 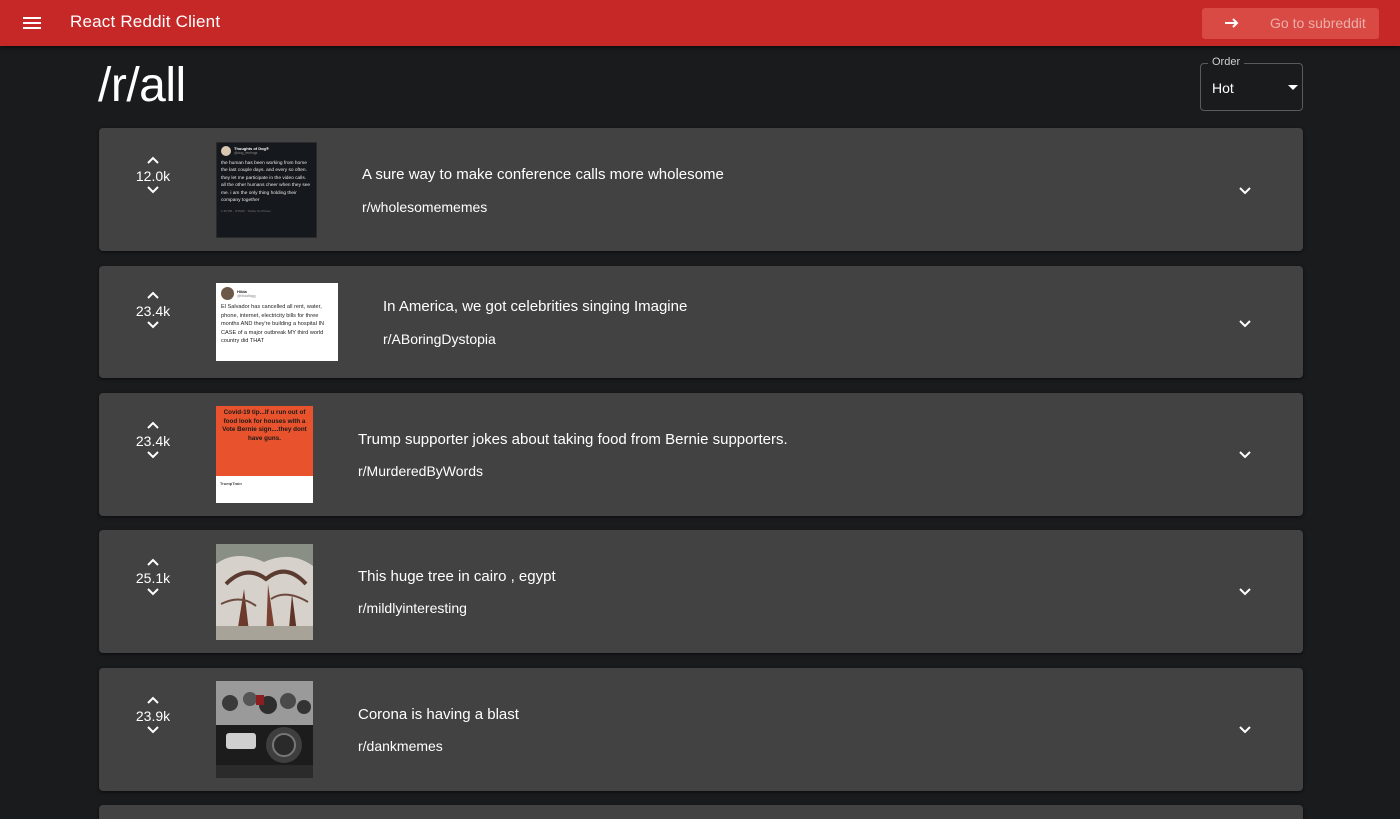 I want to click on post-subreddit: r/wholesomememes, so click(x=424, y=207).